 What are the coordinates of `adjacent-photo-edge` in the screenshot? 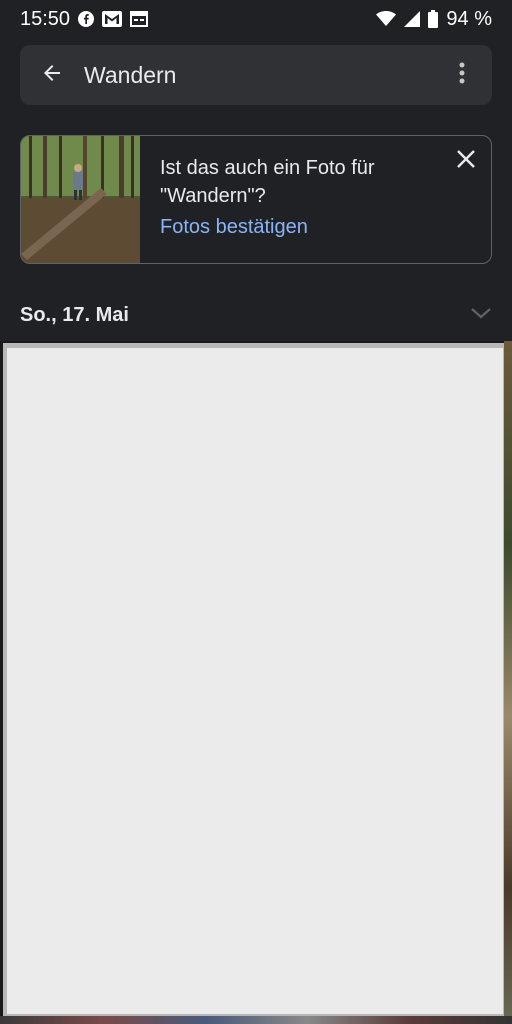 It's located at (508, 682).